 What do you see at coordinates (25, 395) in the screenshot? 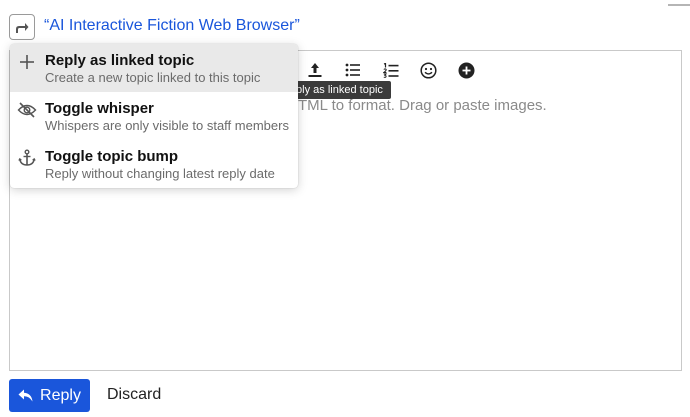
I see `reply-arrow-icon` at bounding box center [25, 395].